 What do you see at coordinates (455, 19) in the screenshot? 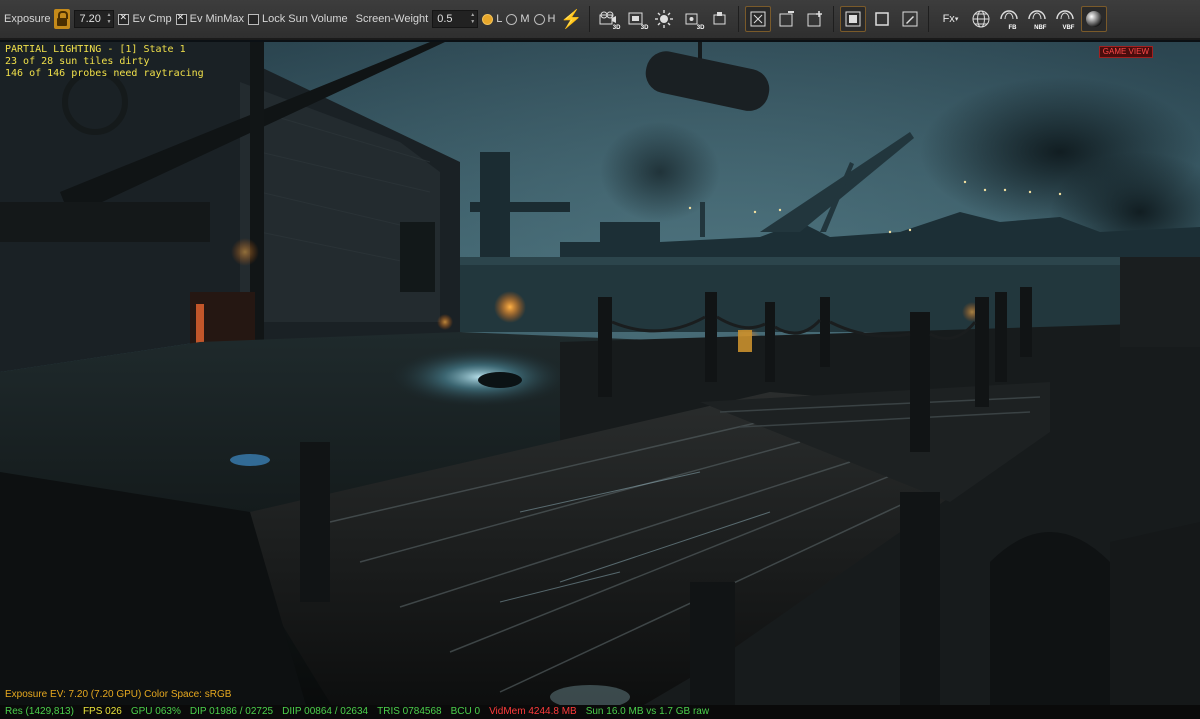
I see `screen-weight-input: 0.5 ▲ ▼` at bounding box center [455, 19].